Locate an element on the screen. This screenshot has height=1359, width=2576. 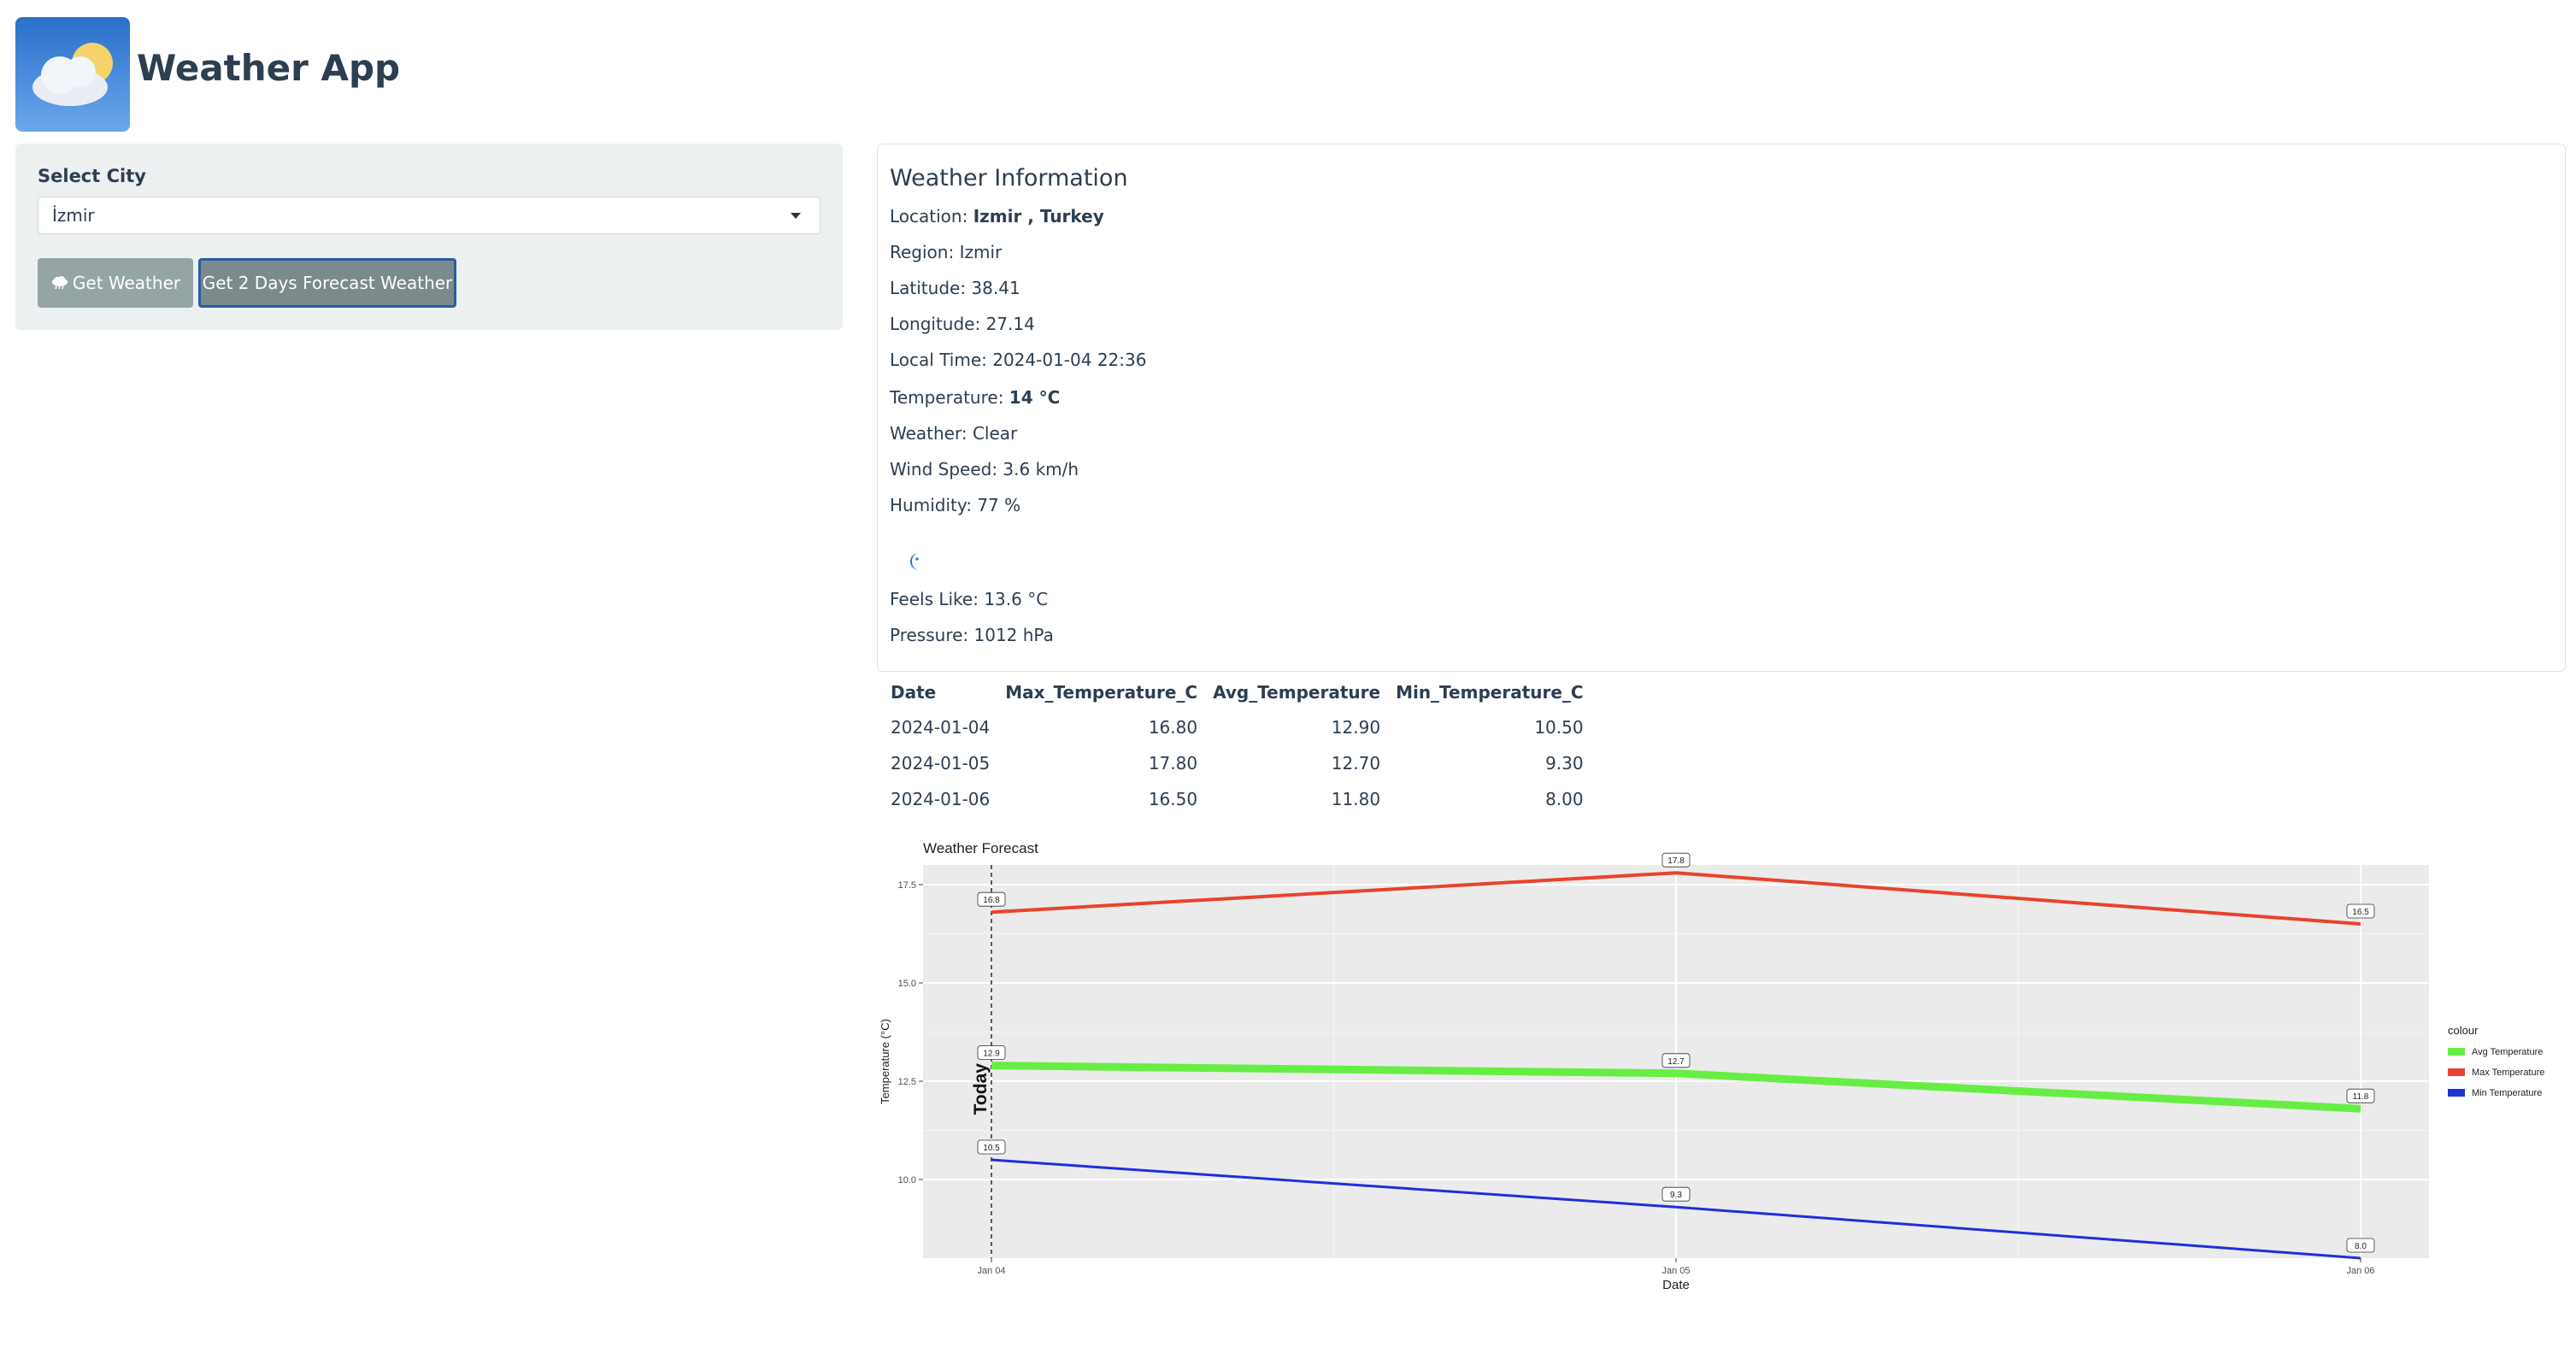
x-tick-label: Jan 04 is located at coordinates (991, 1271).